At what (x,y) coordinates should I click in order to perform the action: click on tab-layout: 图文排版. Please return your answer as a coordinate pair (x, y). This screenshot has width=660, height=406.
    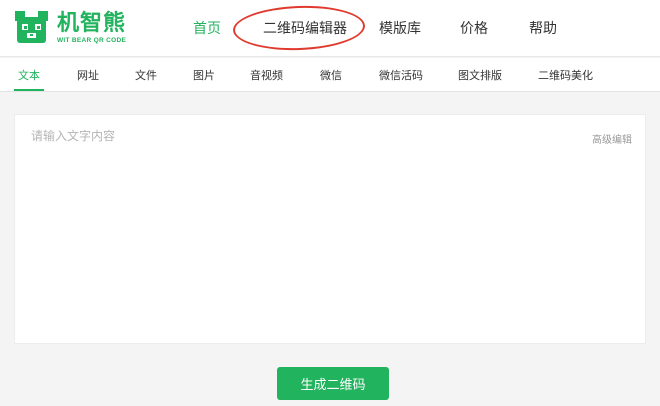
    Looking at the image, I should click on (480, 75).